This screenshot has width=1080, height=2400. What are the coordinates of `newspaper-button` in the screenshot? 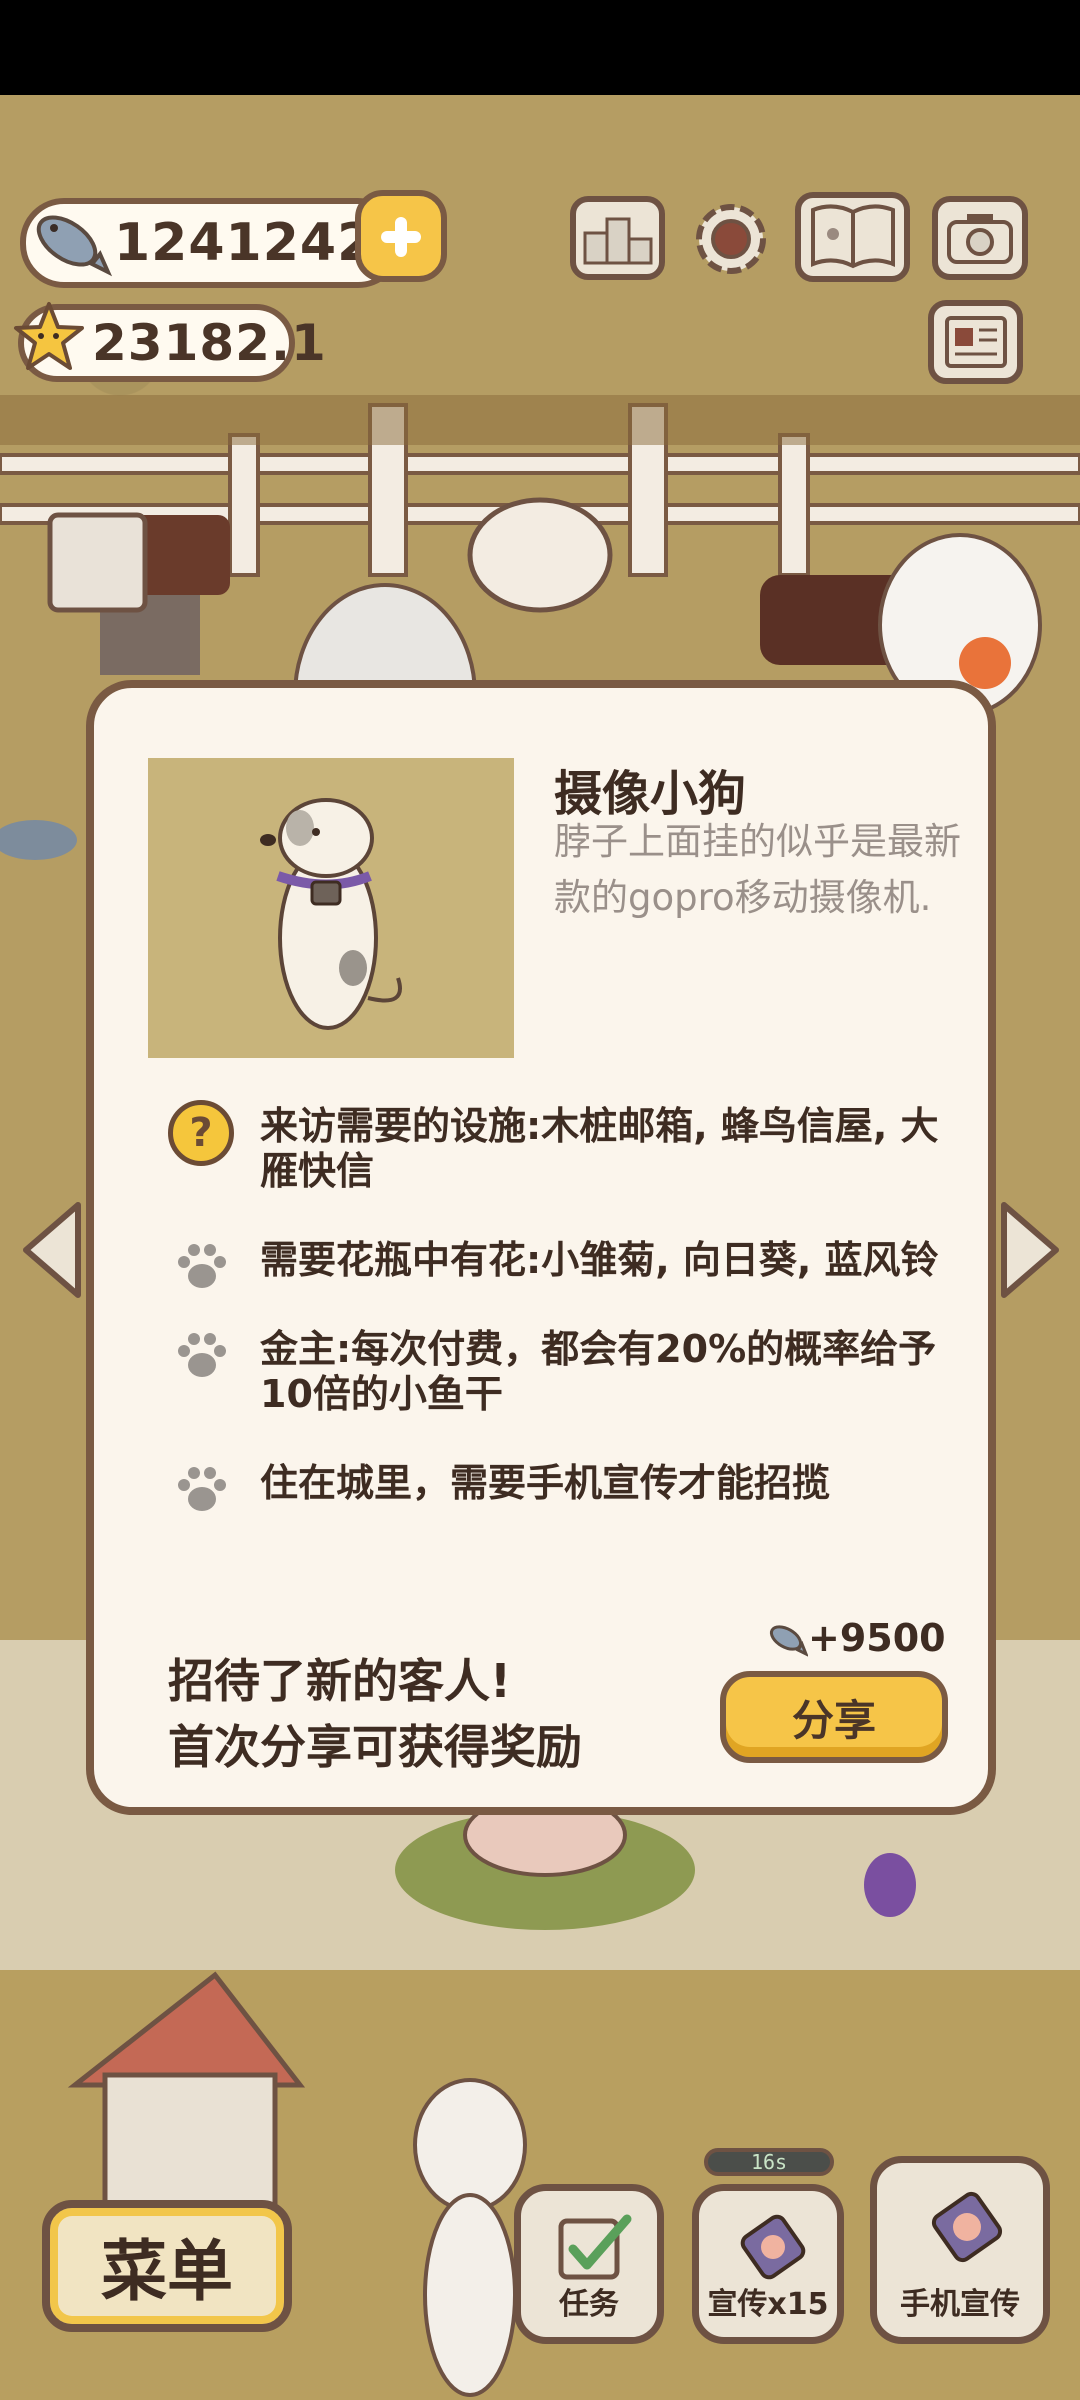 It's located at (975, 342).